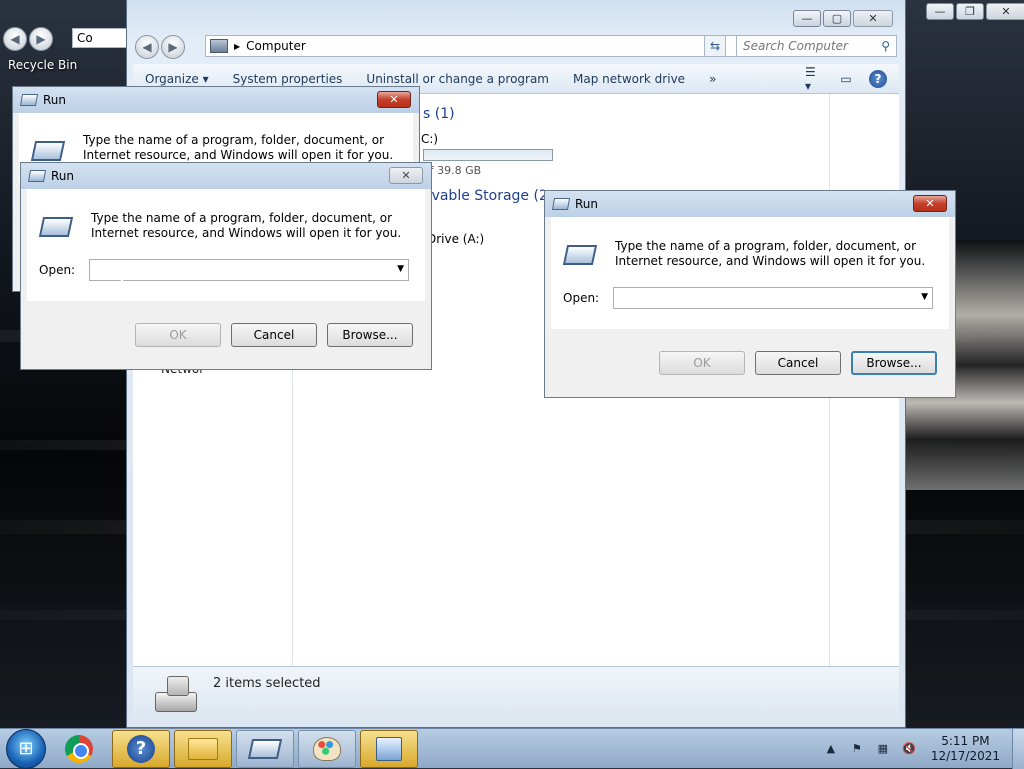 The height and width of the screenshot is (769, 1024). What do you see at coordinates (71, 42) in the screenshot?
I see `background-explorer-window: ◀ ▶ Co Recycle Bin` at bounding box center [71, 42].